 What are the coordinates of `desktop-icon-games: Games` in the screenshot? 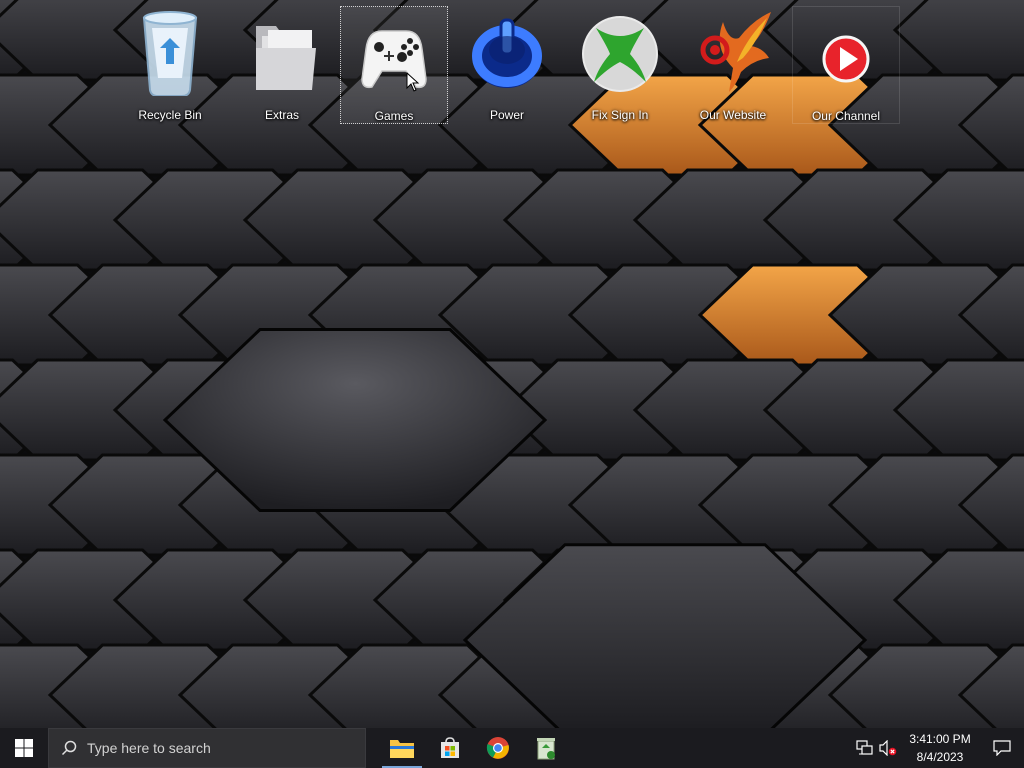 It's located at (394, 65).